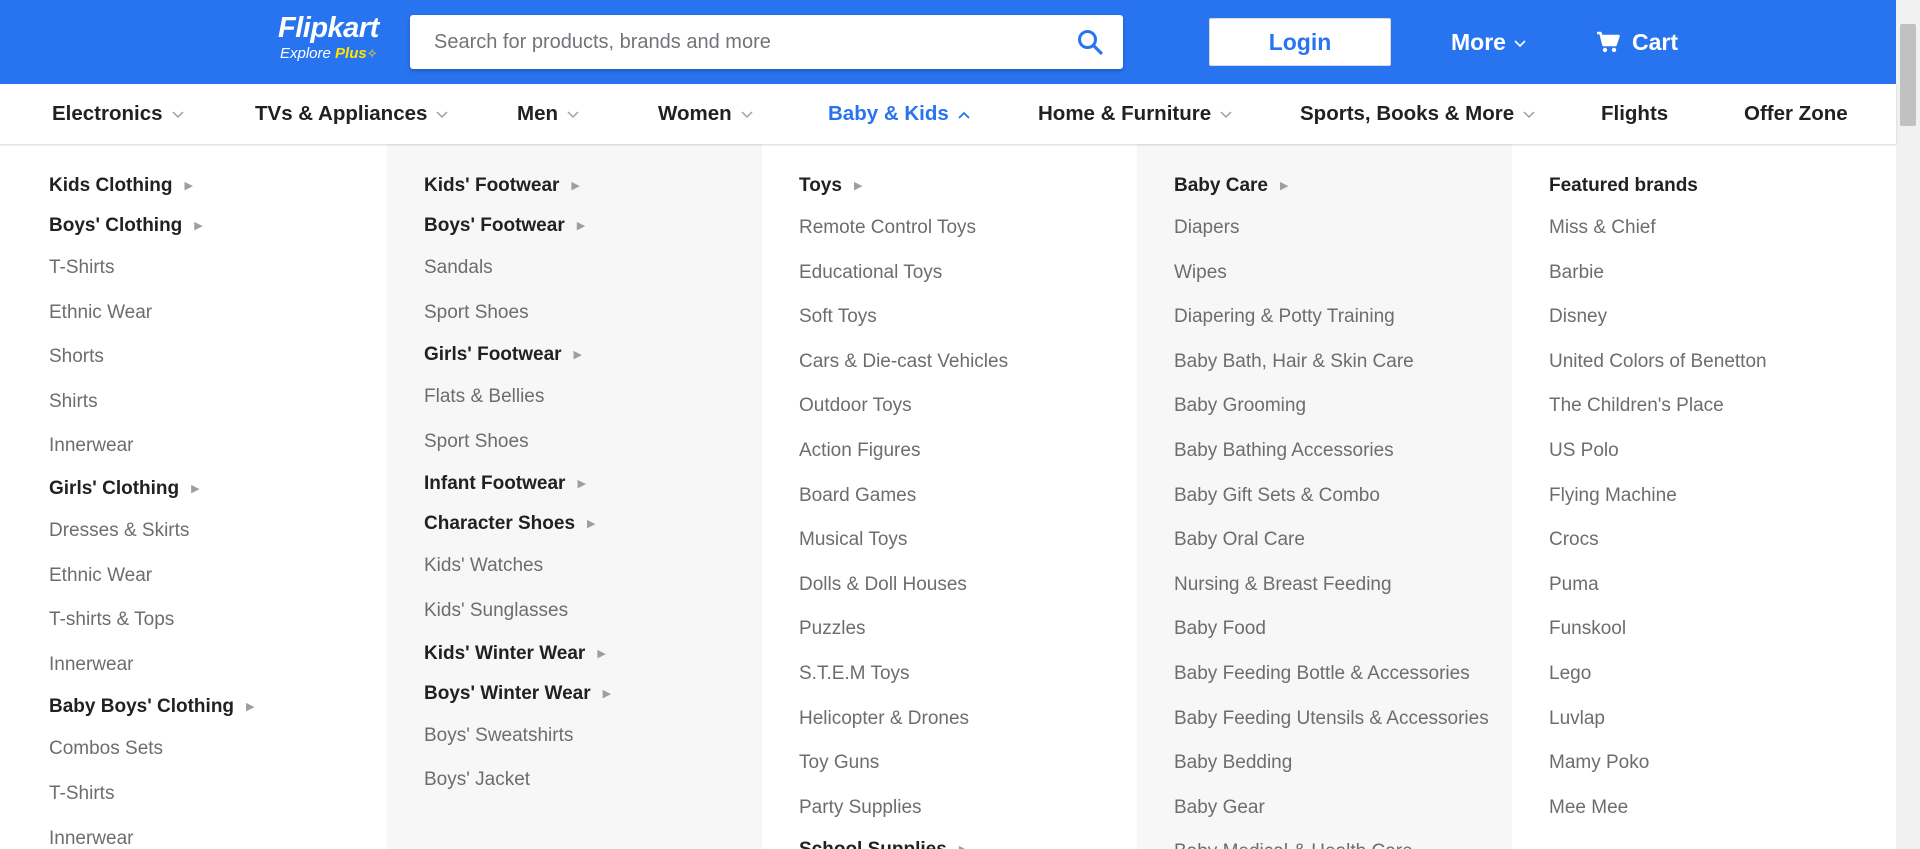 This screenshot has width=1920, height=849. Describe the element at coordinates (593, 611) in the screenshot. I see `menu-link: Kids' Sunglasses` at that location.